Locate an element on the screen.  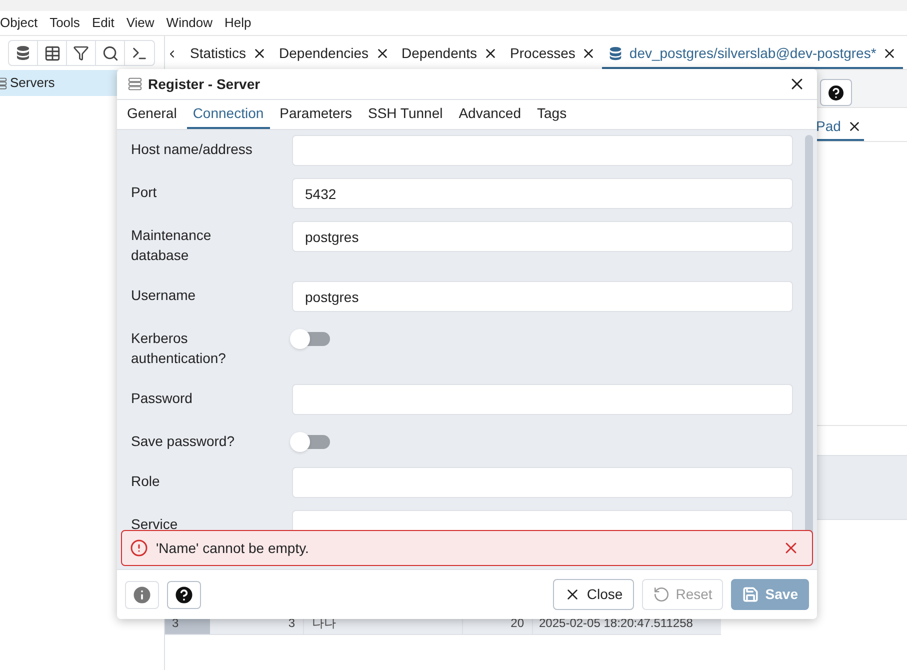
tab: Parameters is located at coordinates (316, 114).